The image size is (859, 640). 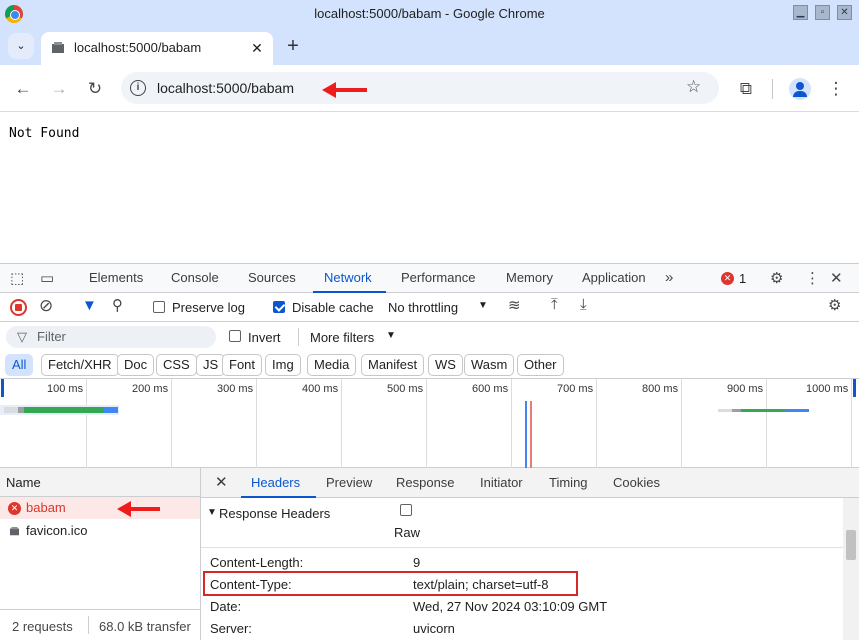 I want to click on more-filters-dropdown-icon: ▼, so click(x=391, y=335).